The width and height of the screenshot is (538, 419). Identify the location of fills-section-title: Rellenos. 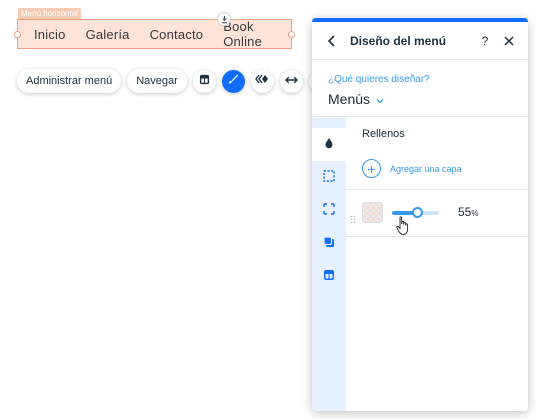
(383, 134).